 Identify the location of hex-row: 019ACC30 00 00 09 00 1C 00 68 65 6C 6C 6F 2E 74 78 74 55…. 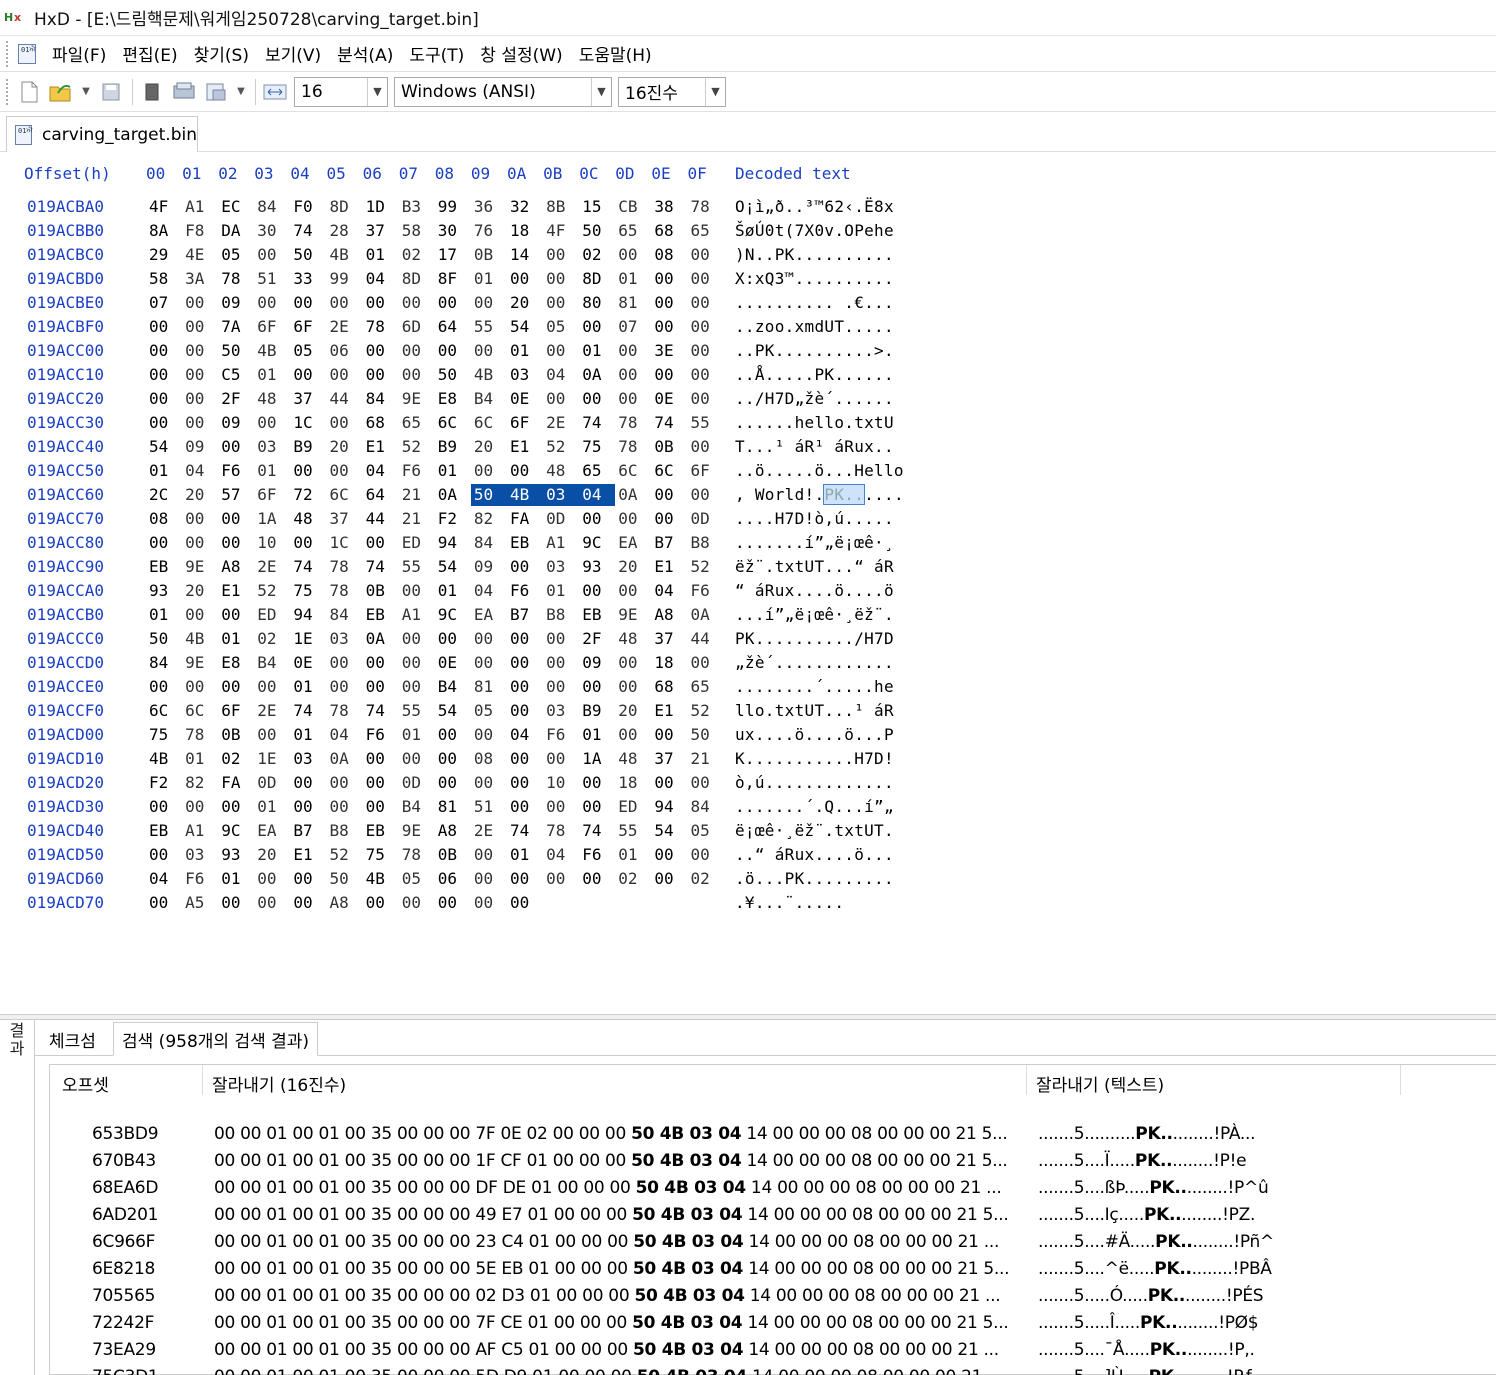
(500, 424).